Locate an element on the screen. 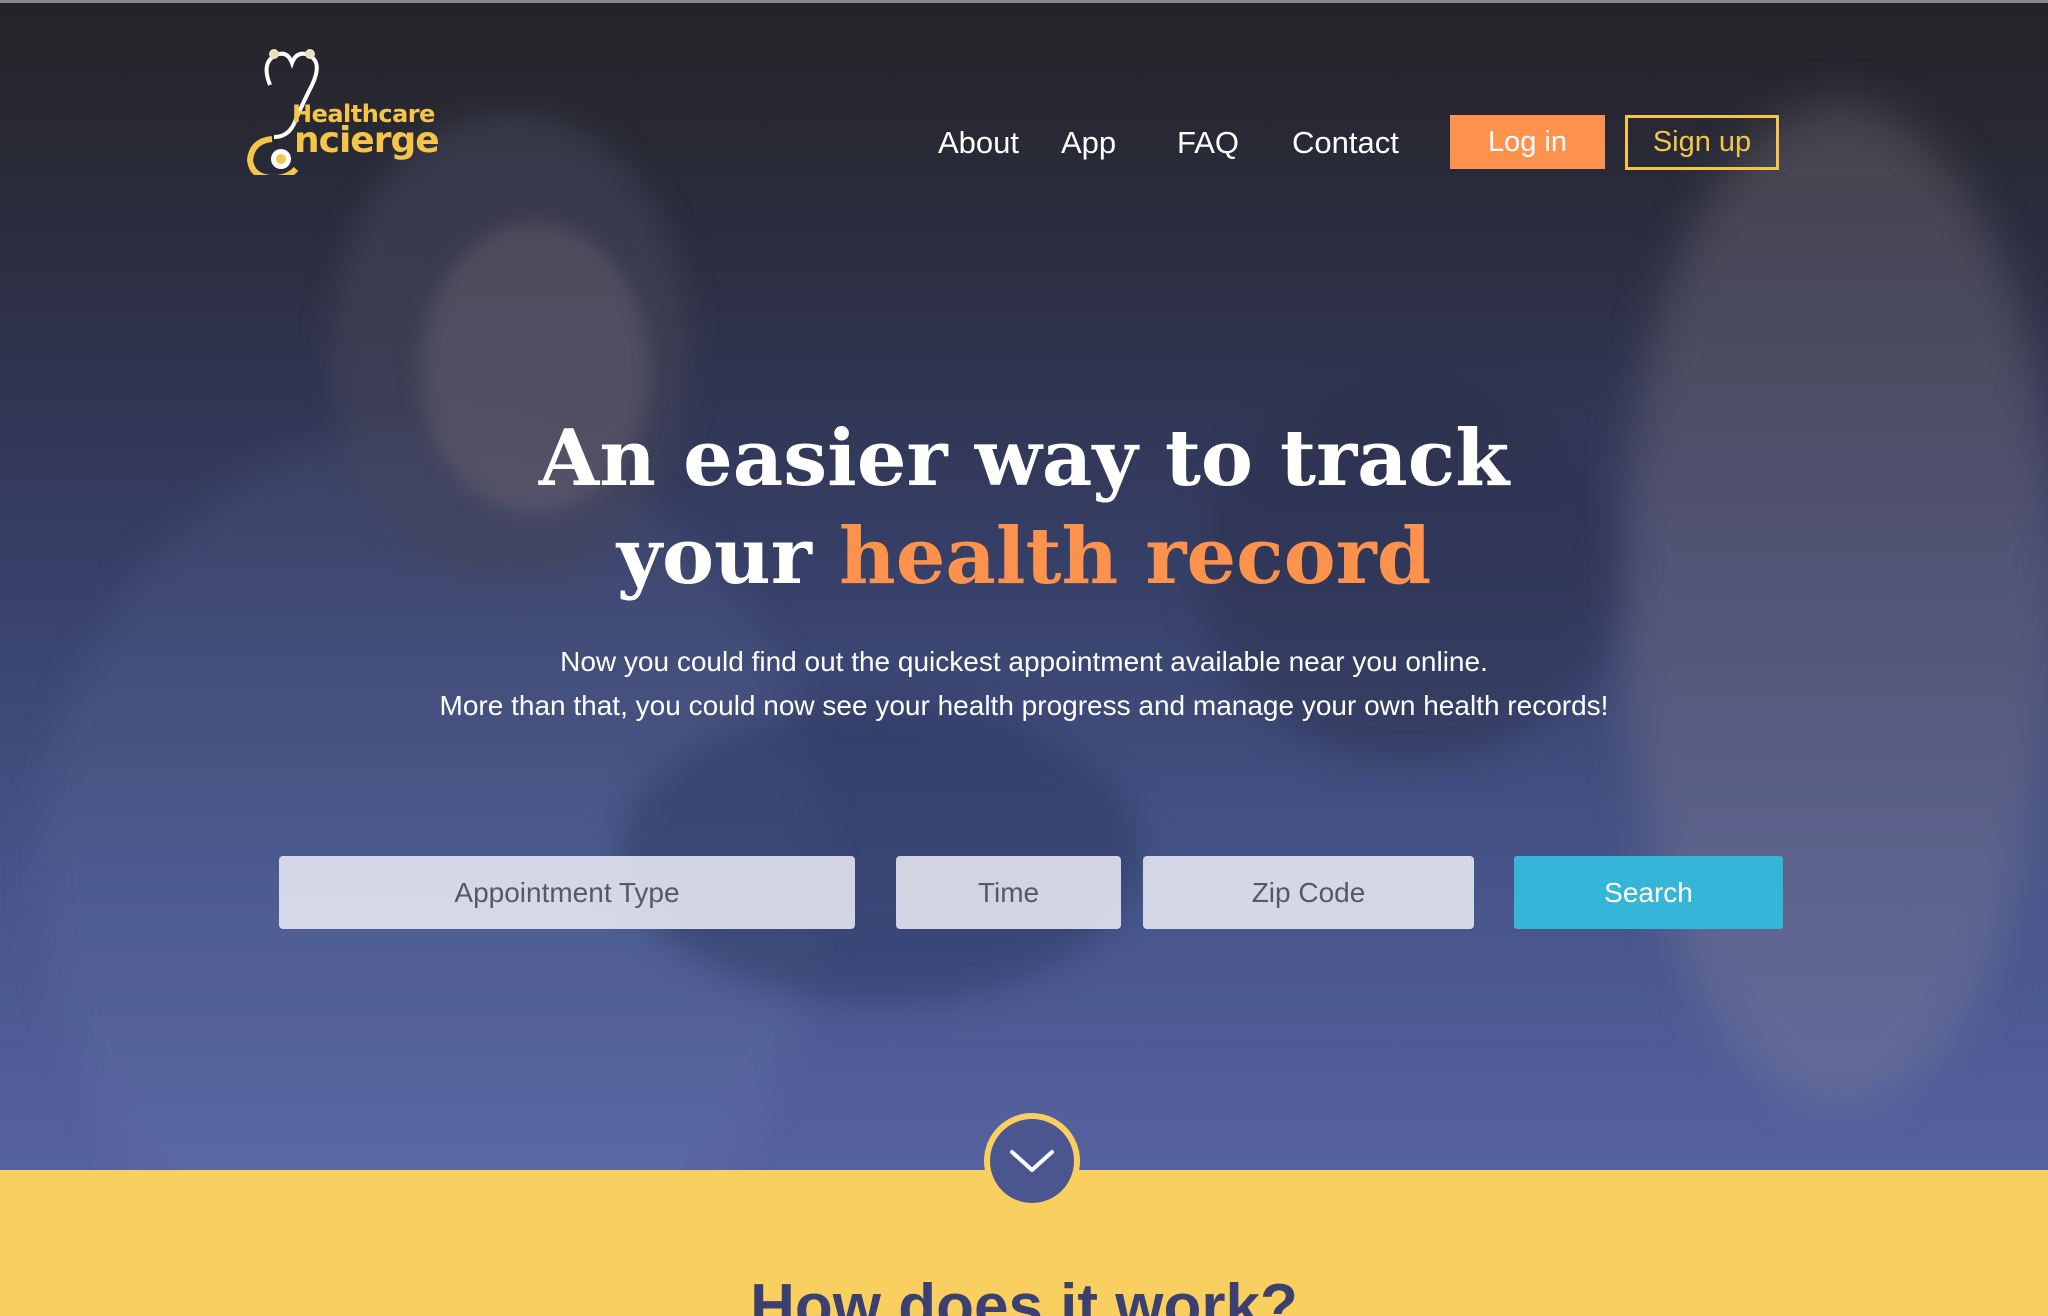 This screenshot has width=2048, height=1316. login-button: Log in is located at coordinates (1527, 142).